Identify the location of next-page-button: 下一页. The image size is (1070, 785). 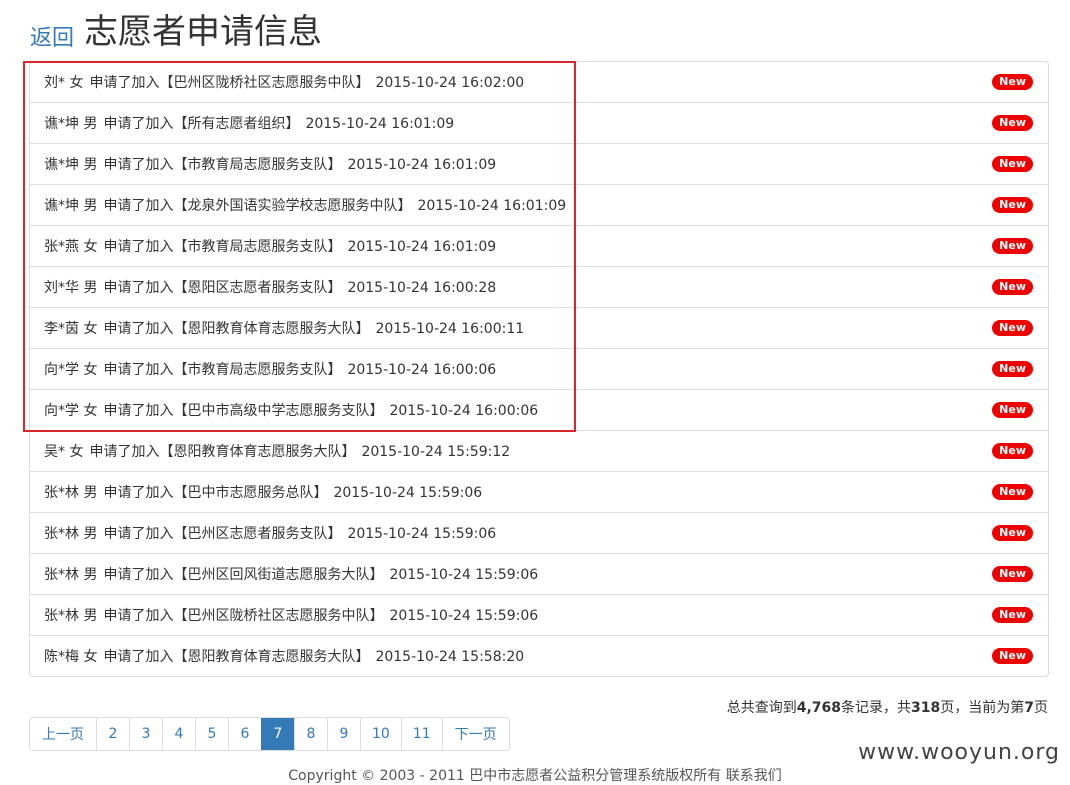
(475, 734).